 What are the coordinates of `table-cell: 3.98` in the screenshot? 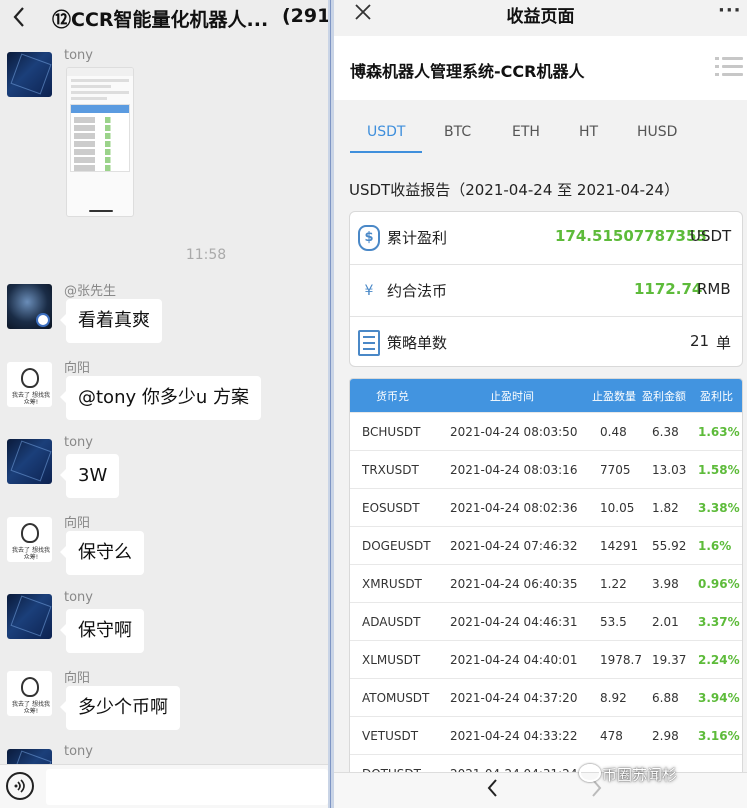 It's located at (665, 584).